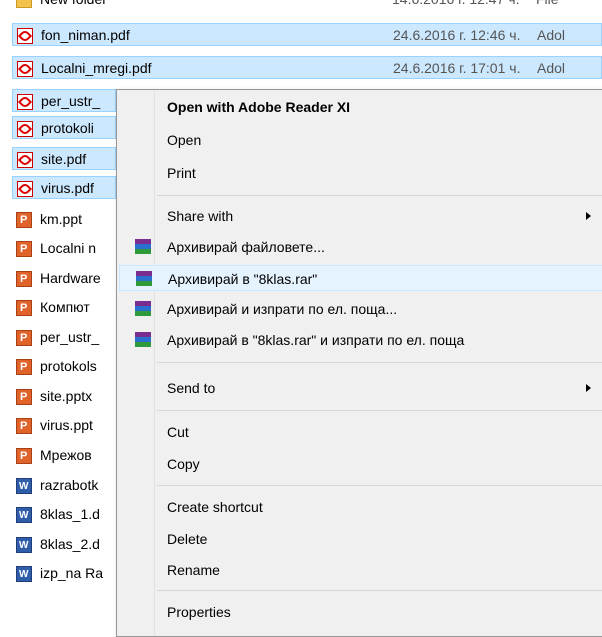 This screenshot has height=637, width=602. What do you see at coordinates (307, 5) in the screenshot?
I see `list-item: New folder 14.6.2016 г. 12:47 ч. File` at bounding box center [307, 5].